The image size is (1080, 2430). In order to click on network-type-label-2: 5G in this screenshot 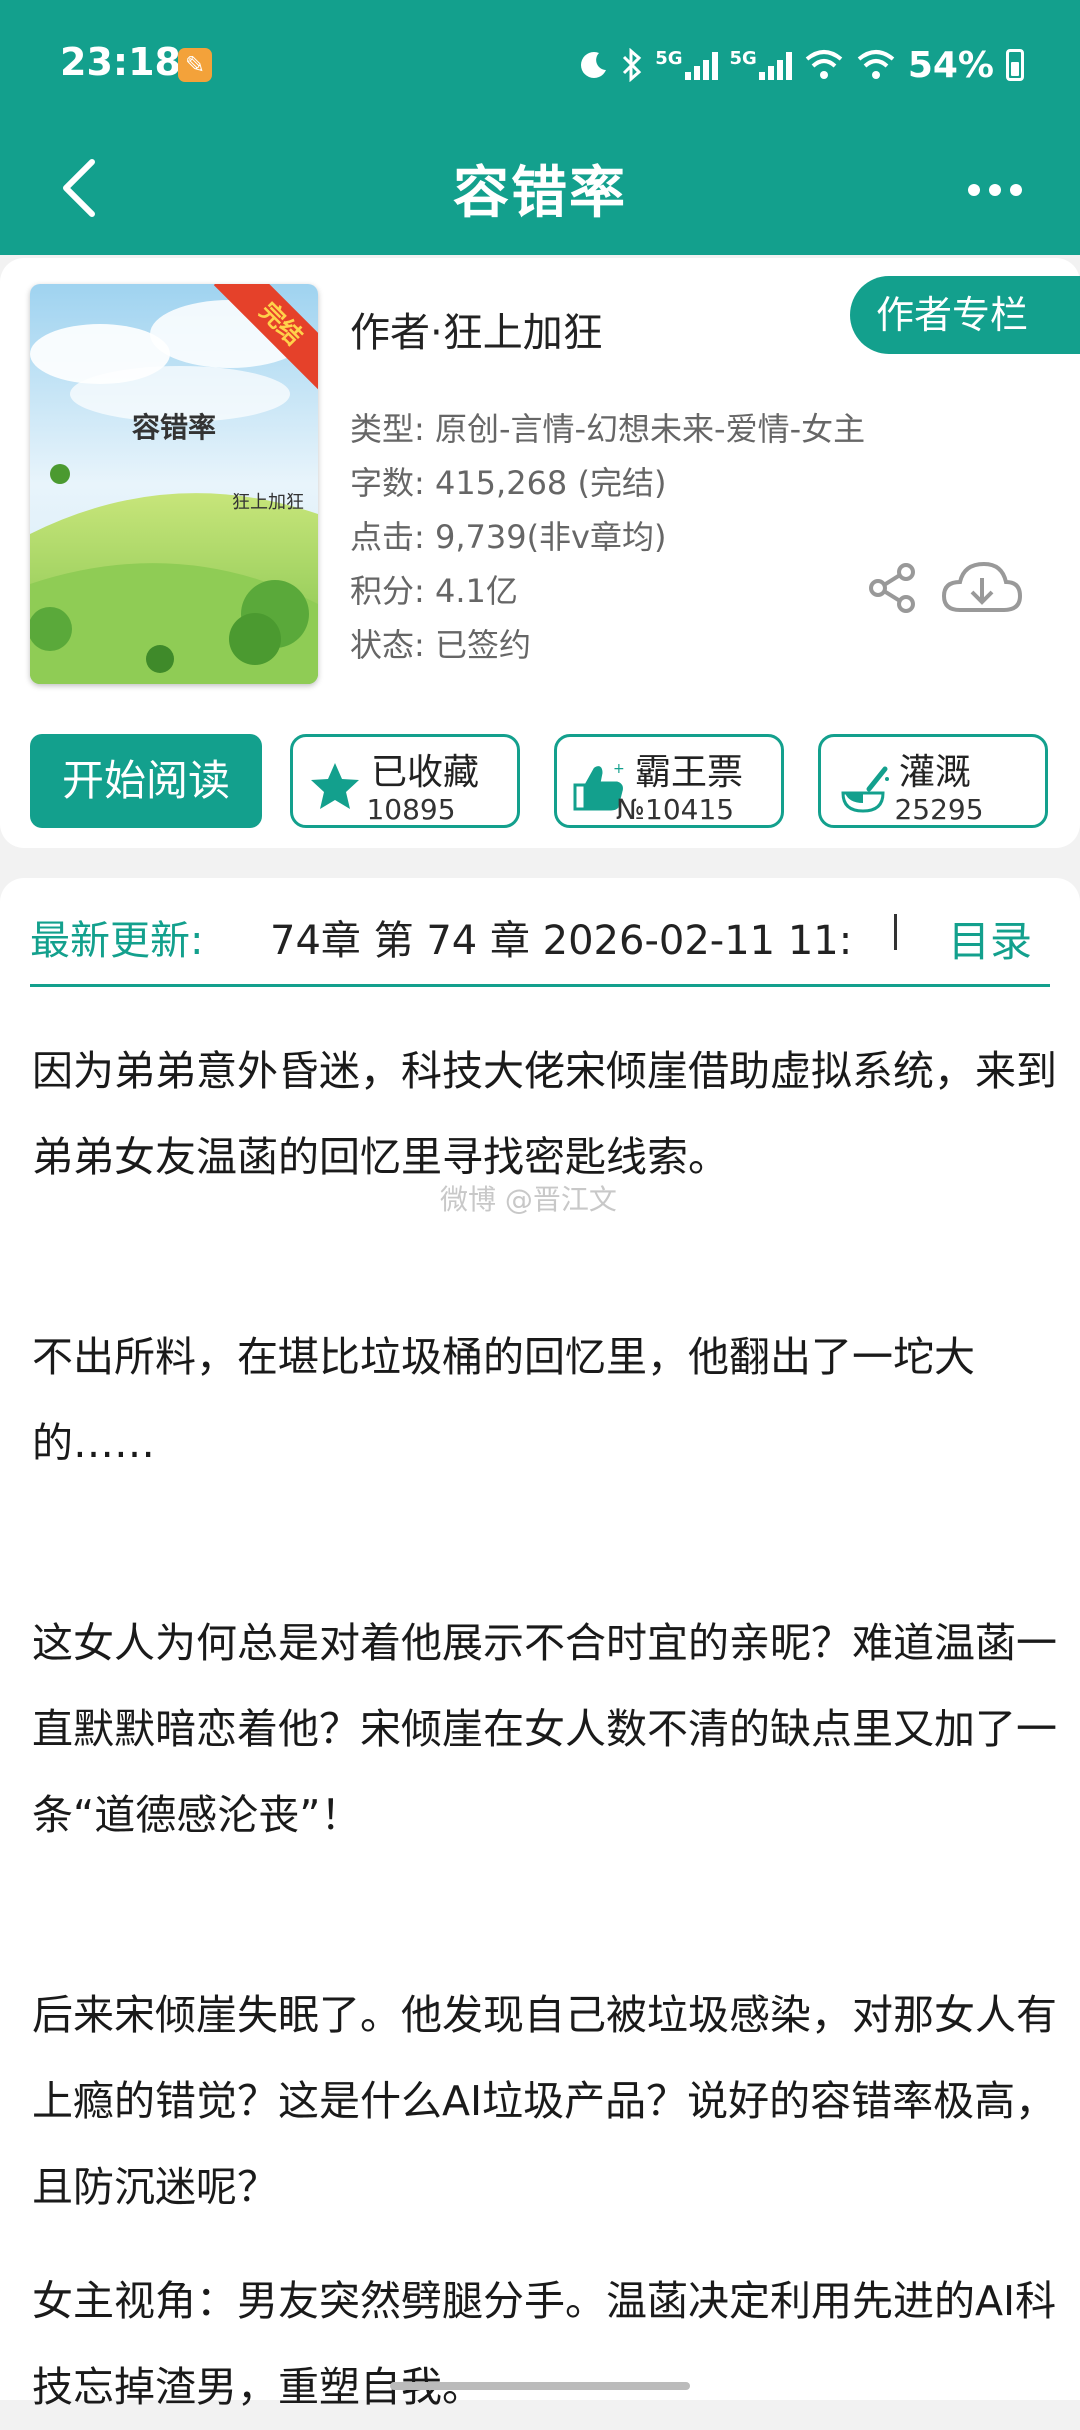, I will do `click(743, 58)`.